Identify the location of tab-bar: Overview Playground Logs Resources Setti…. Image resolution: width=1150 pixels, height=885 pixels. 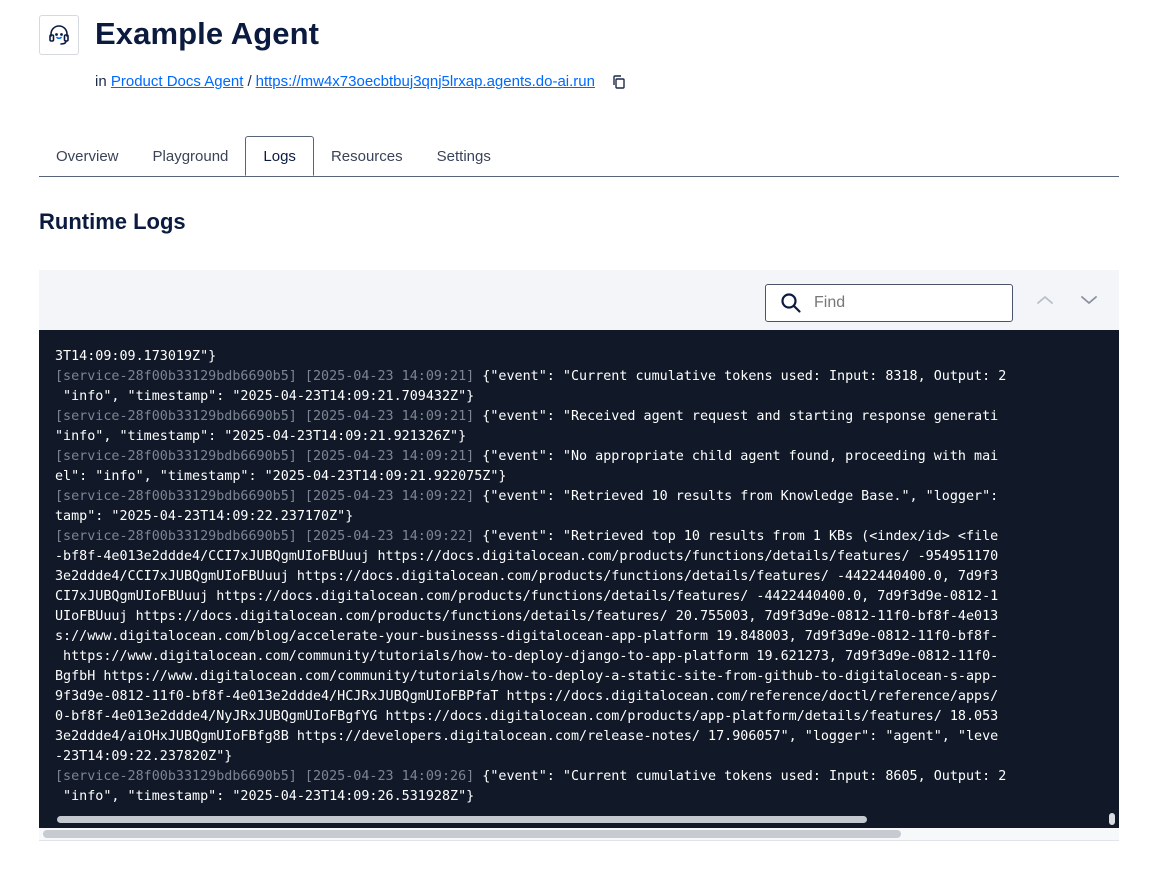
(579, 156).